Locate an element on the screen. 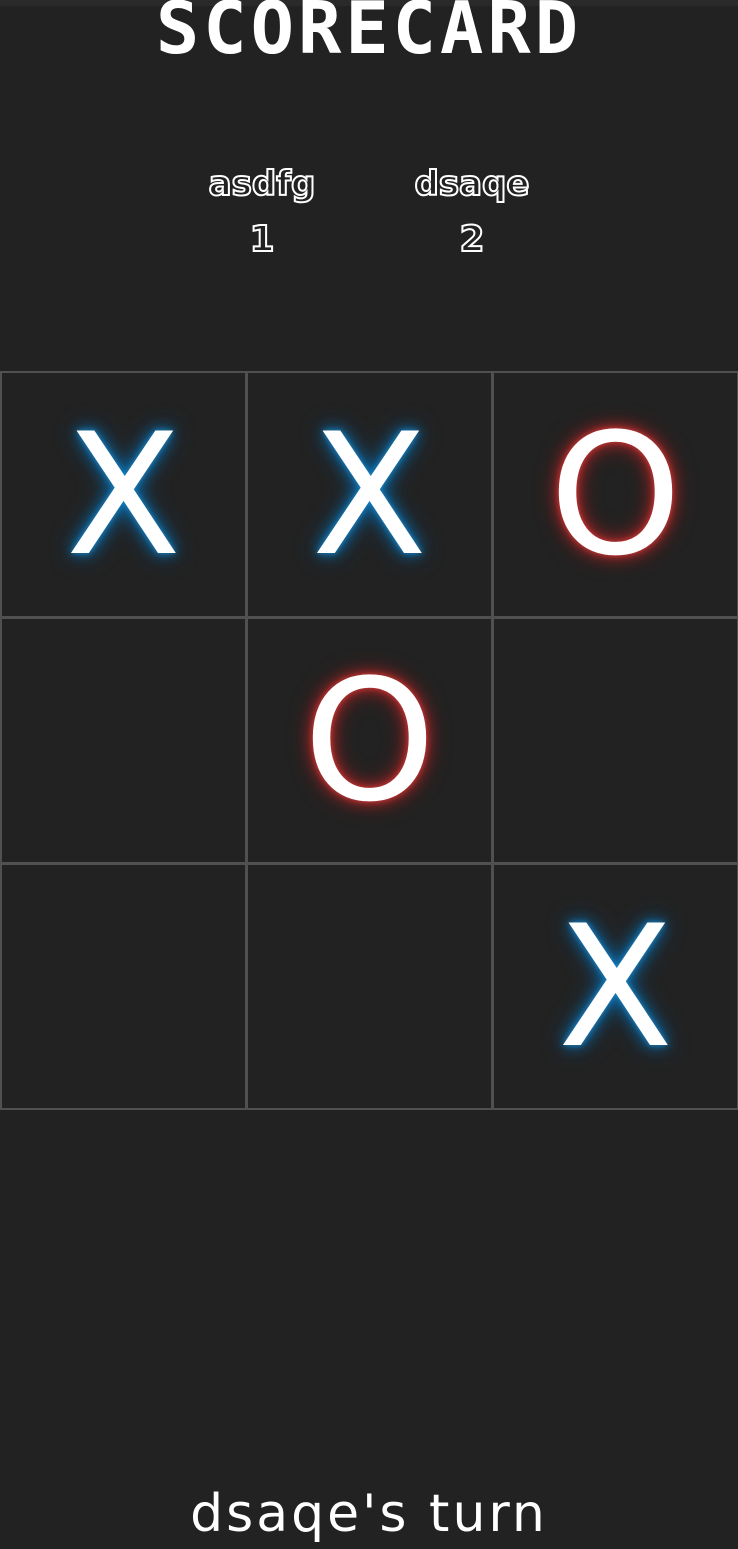  player-one-score-panel: asdfg 1 is located at coordinates (262, 212).